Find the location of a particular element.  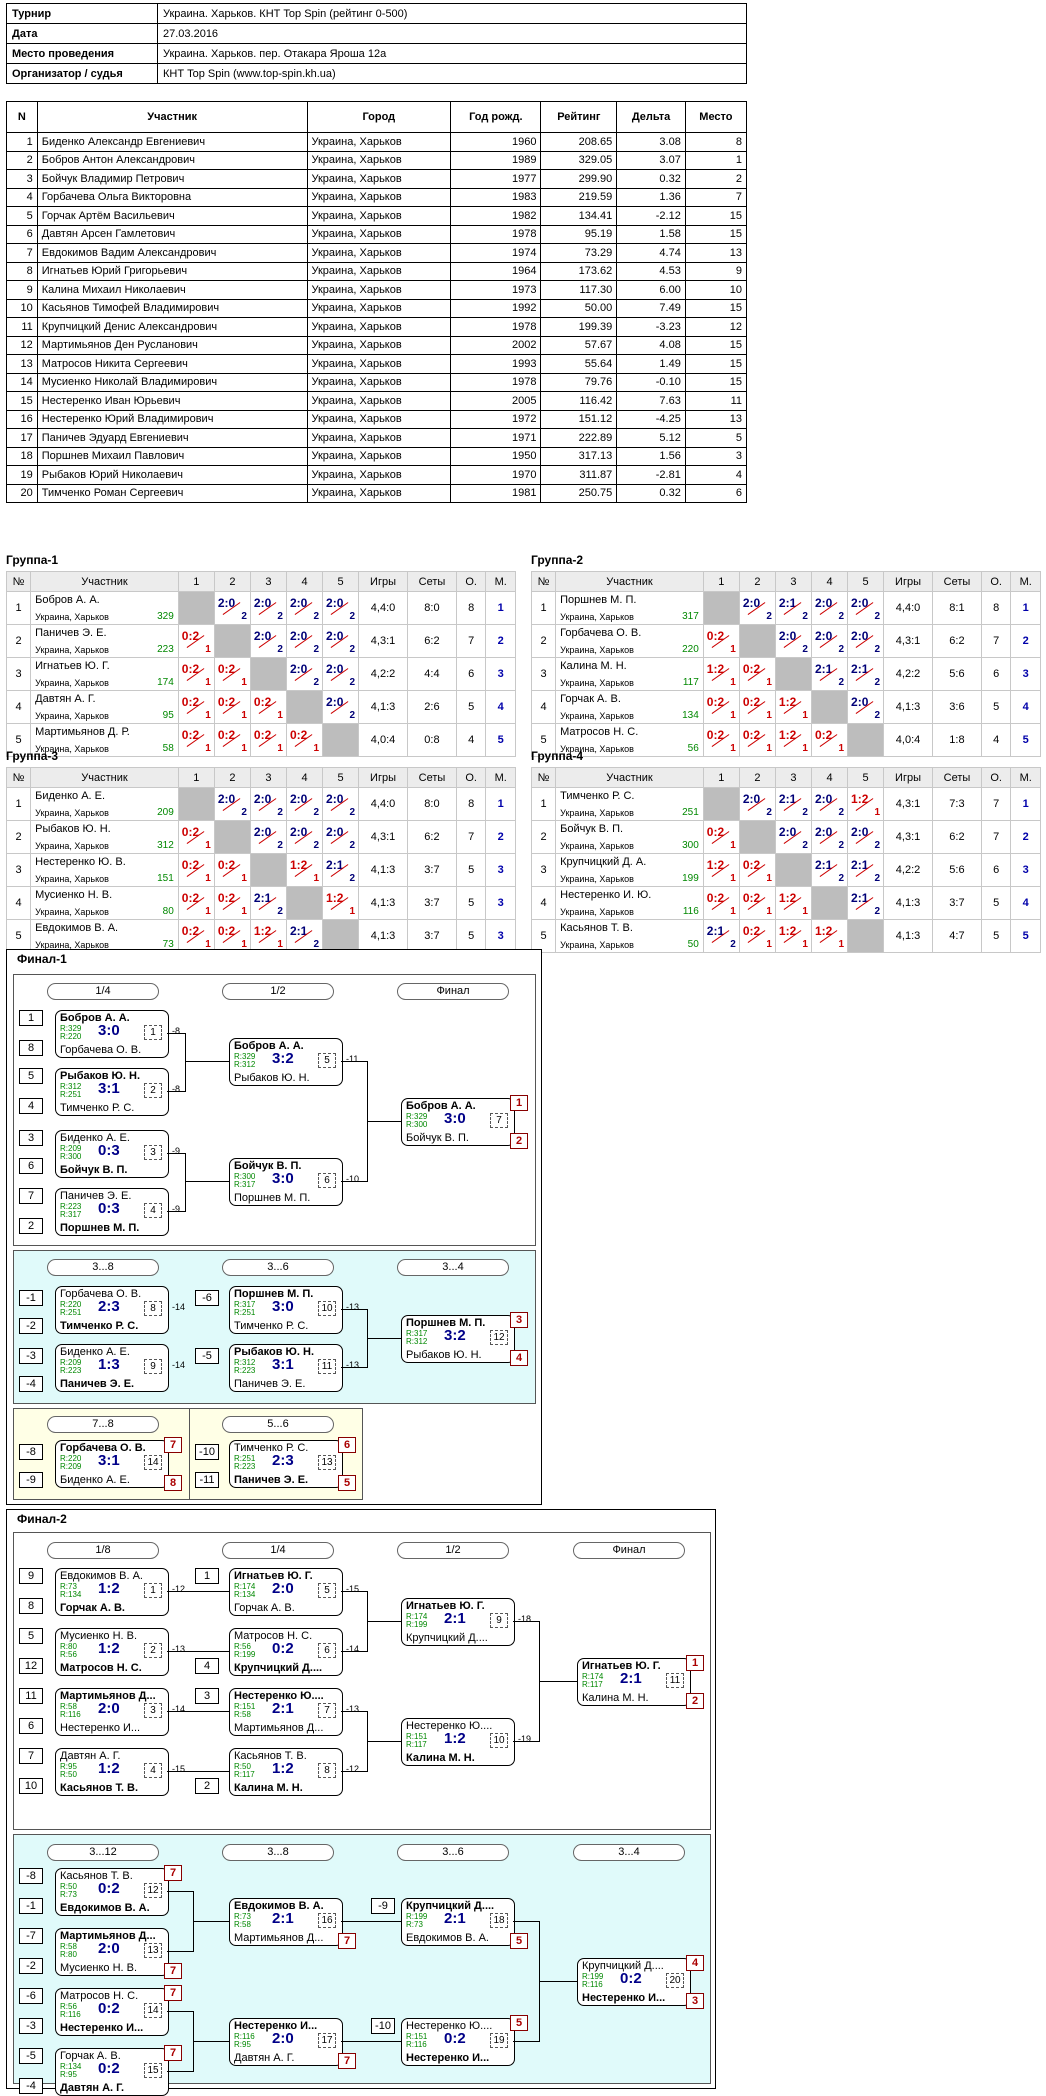

participants-cell: 50.00 is located at coordinates (579, 308).